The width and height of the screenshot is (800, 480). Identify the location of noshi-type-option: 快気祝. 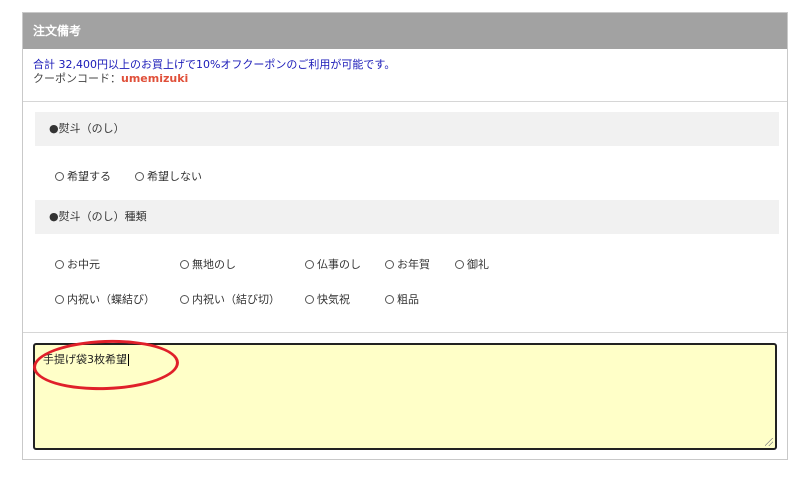
(327, 299).